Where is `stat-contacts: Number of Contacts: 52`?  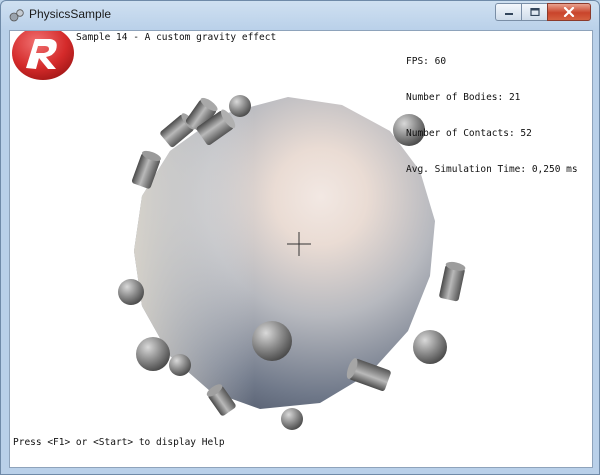
stat-contacts: Number of Contacts: 52 is located at coordinates (469, 133).